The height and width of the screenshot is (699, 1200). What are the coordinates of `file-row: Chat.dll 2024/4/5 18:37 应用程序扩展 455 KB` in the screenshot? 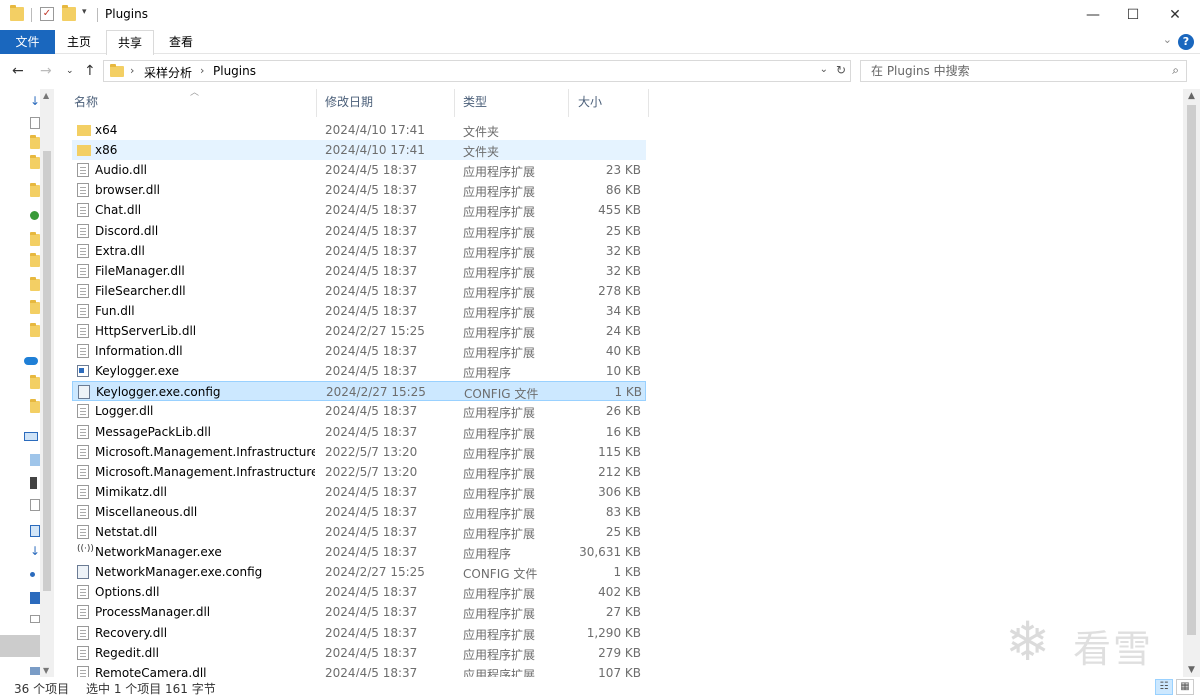 It's located at (359, 210).